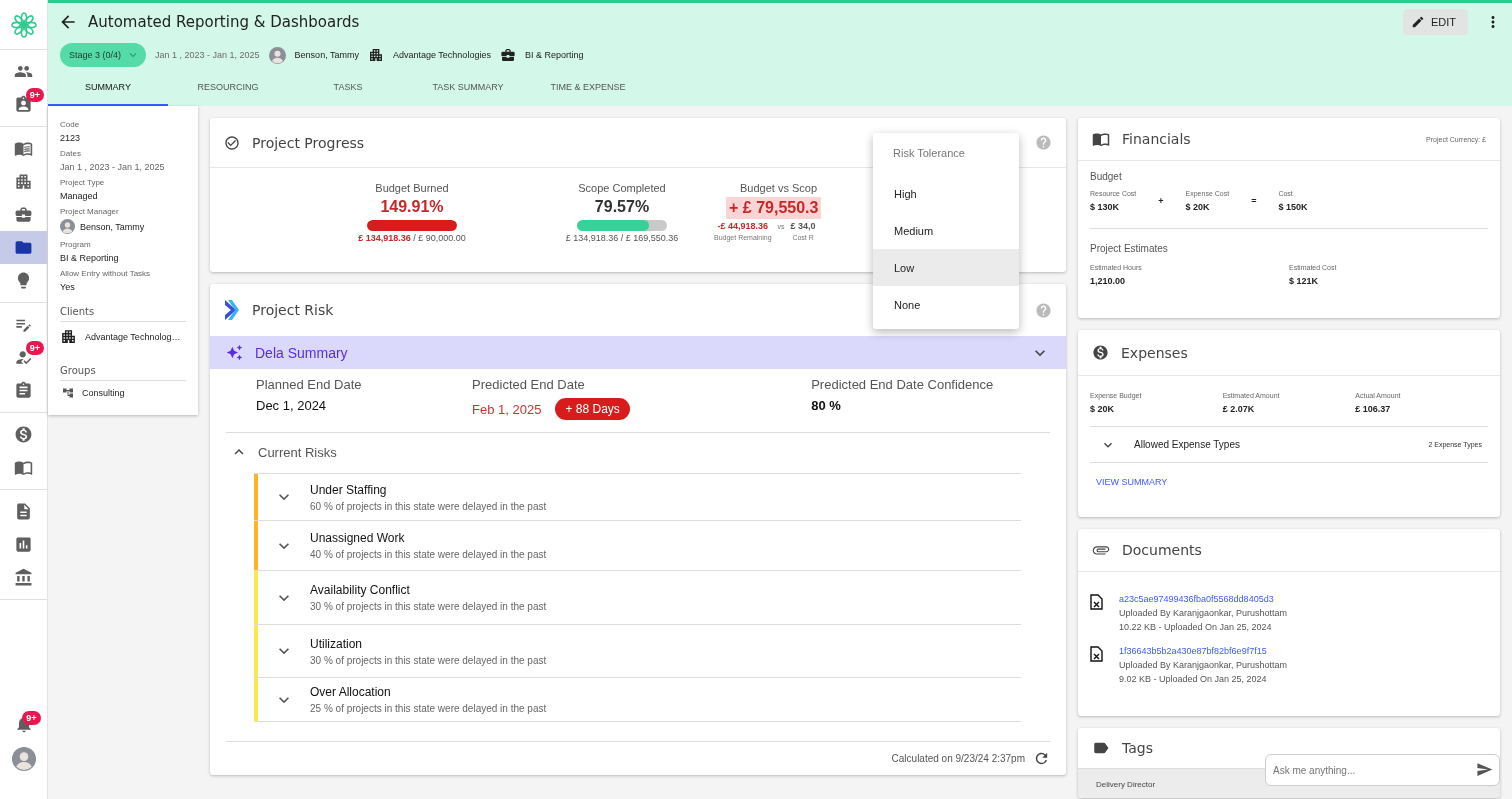  Describe the element at coordinates (23, 434) in the screenshot. I see `dollar-icon` at that location.